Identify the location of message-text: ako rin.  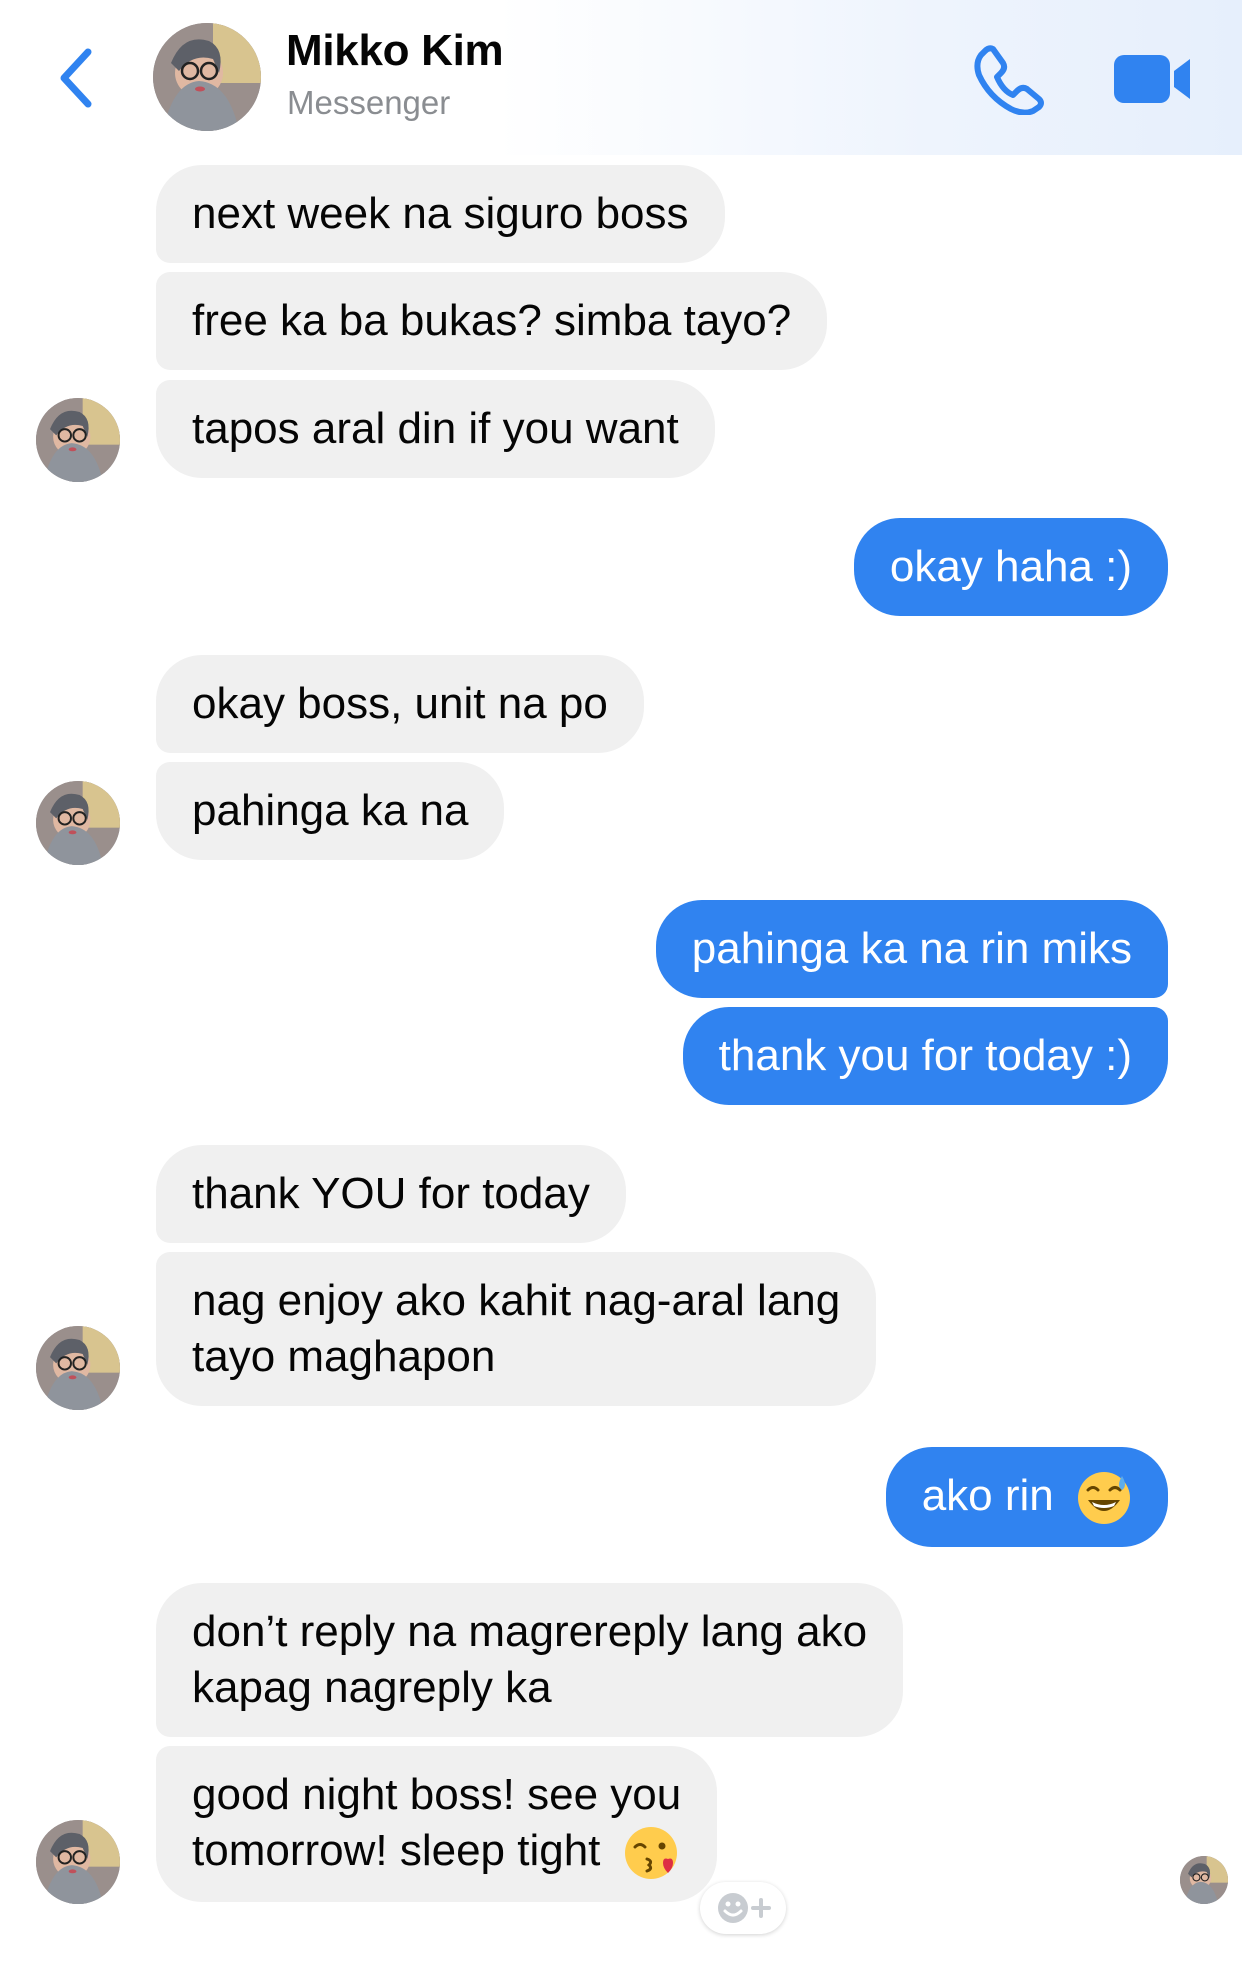
(987, 1495).